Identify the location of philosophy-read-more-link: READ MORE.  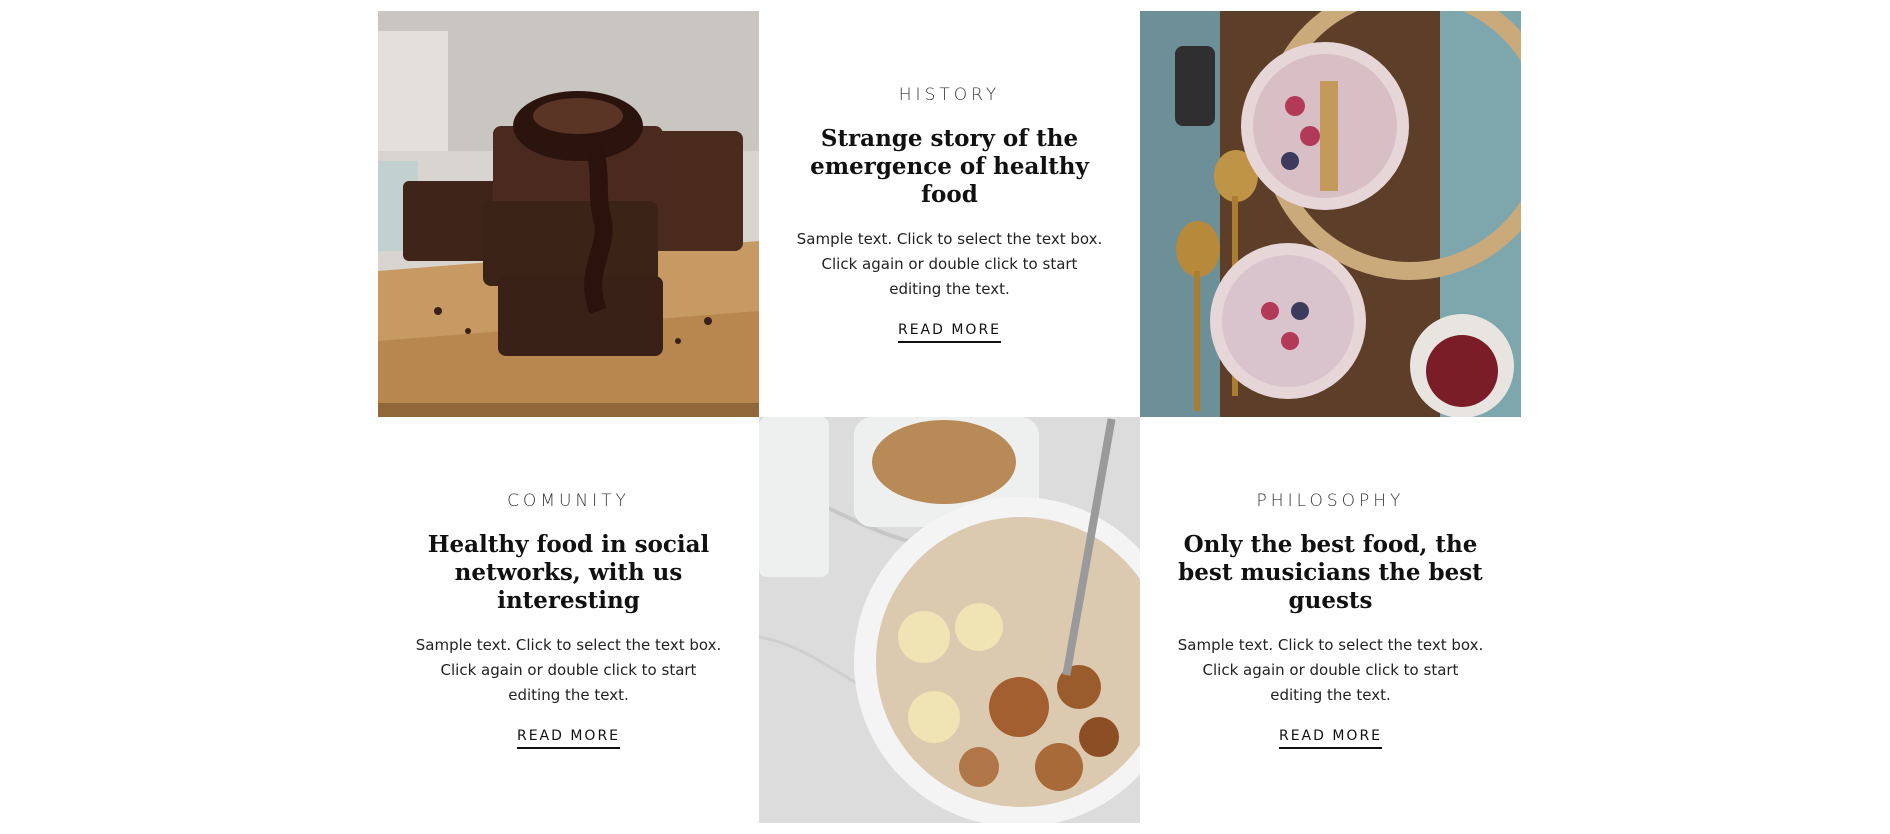
(1330, 738).